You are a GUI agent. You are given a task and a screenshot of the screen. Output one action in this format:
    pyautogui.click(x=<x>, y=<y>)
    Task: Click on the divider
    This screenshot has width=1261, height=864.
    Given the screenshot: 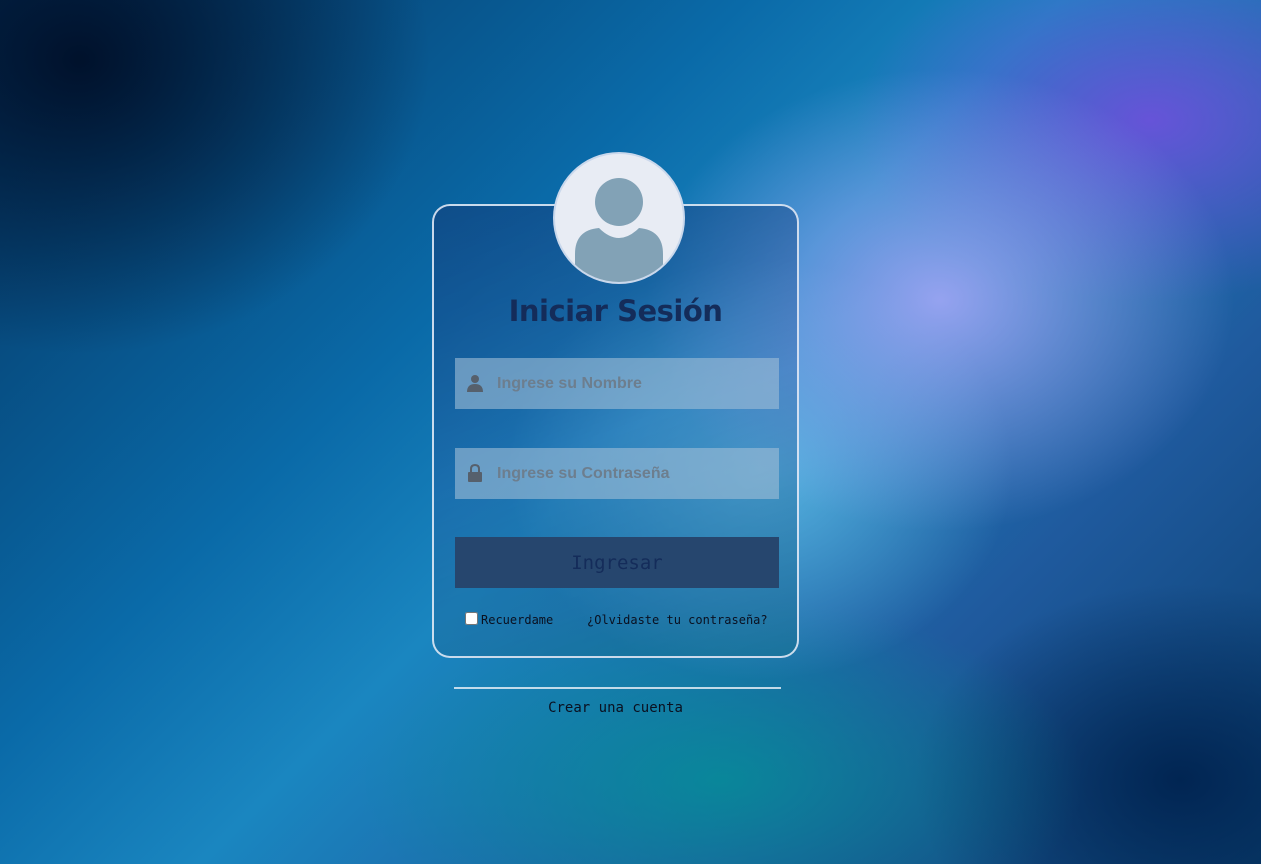 What is the action you would take?
    pyautogui.click(x=617, y=688)
    